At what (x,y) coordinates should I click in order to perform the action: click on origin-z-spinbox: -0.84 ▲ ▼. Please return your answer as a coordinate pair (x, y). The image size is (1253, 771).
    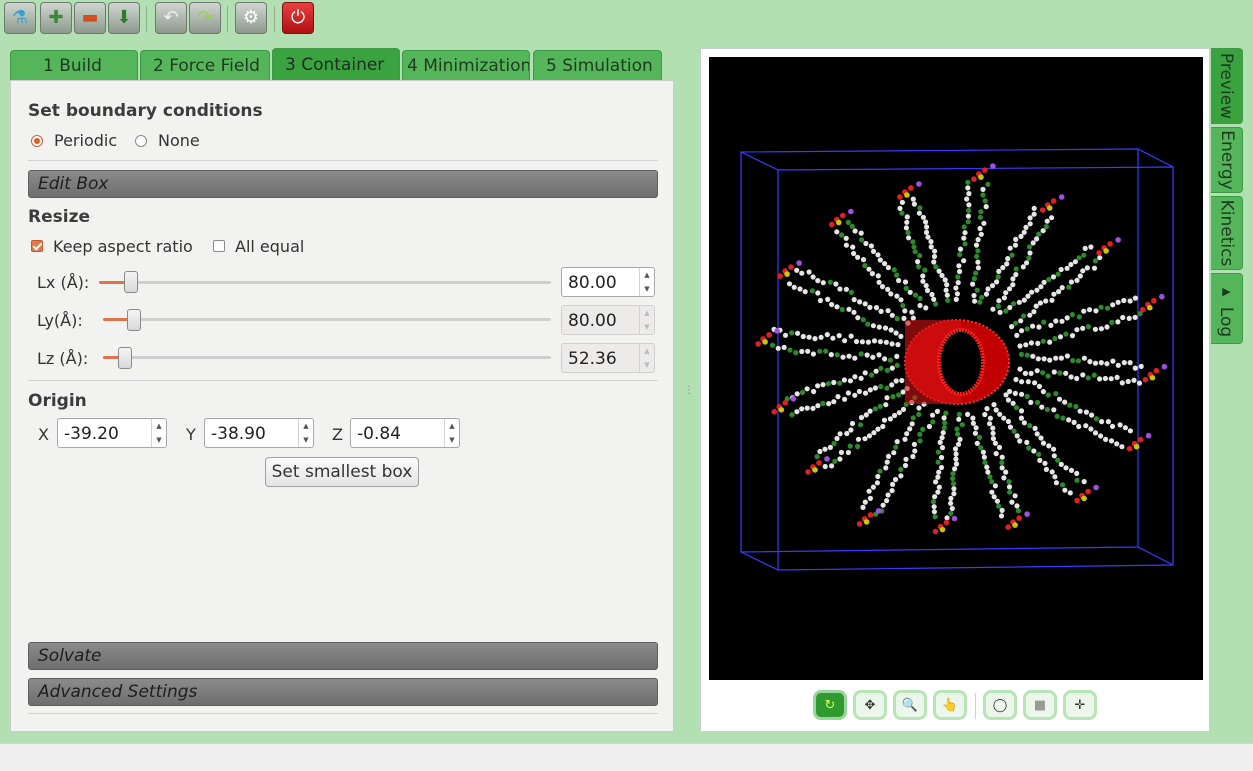
    Looking at the image, I should click on (405, 433).